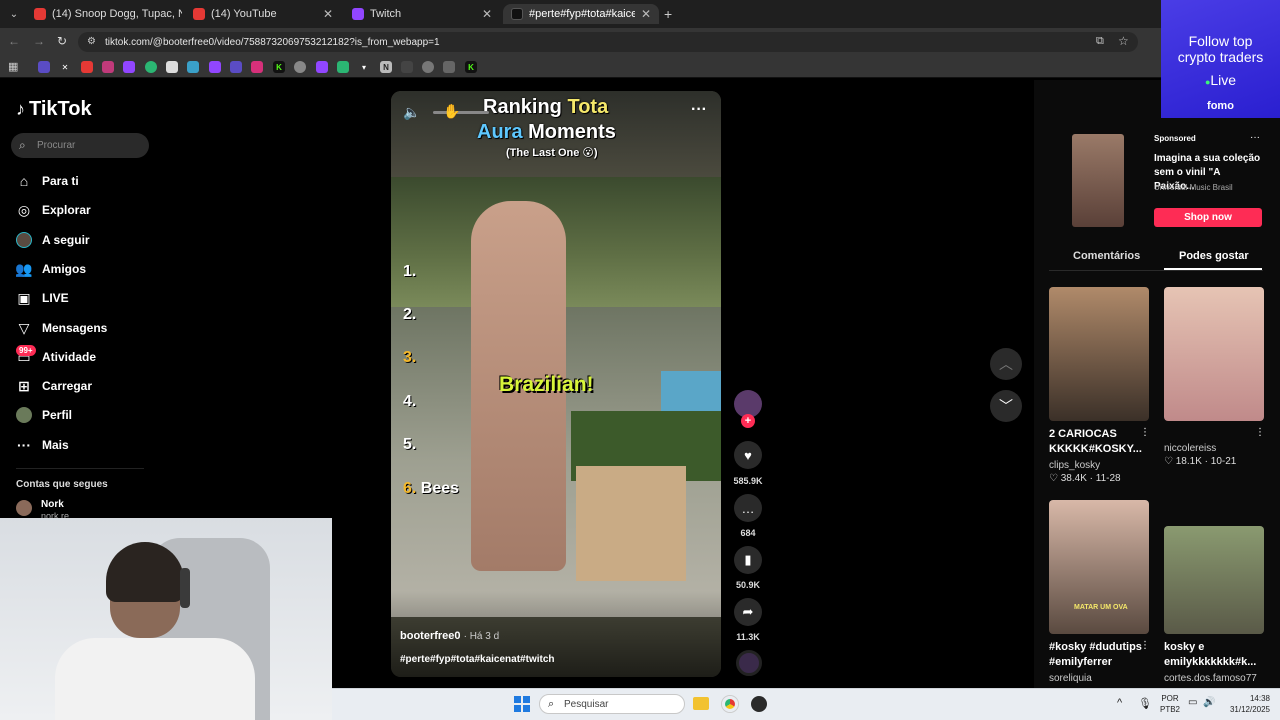 The image size is (1280, 720). Describe the element at coordinates (586, 704) in the screenshot. I see `taskbar-search-placeholder: Pesquisar` at that location.